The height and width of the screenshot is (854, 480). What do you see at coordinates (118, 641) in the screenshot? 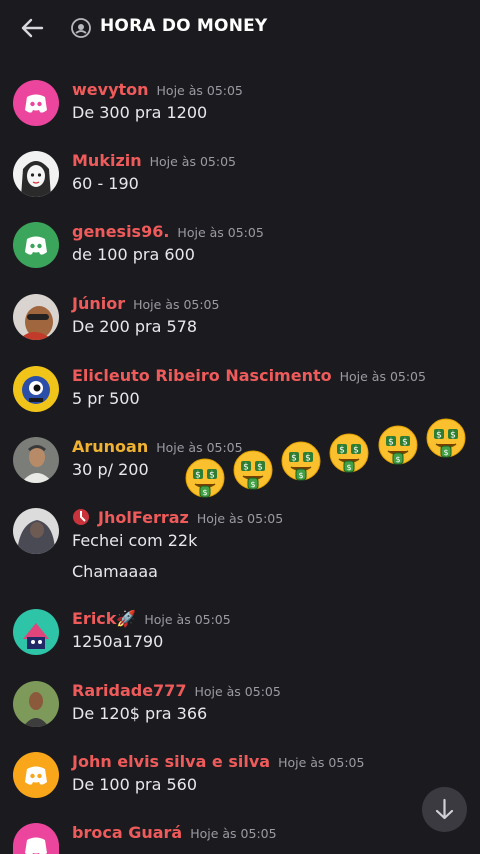
I see `message-text: 1250a1790` at bounding box center [118, 641].